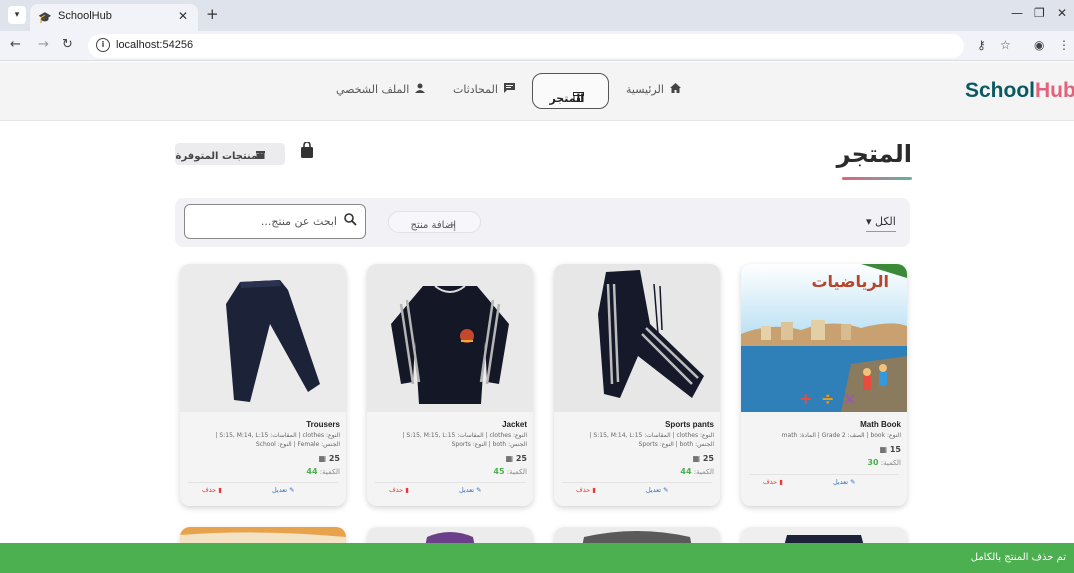 The image size is (1074, 573). Describe the element at coordinates (1039, 45) in the screenshot. I see `profile-icon: ◉` at that location.